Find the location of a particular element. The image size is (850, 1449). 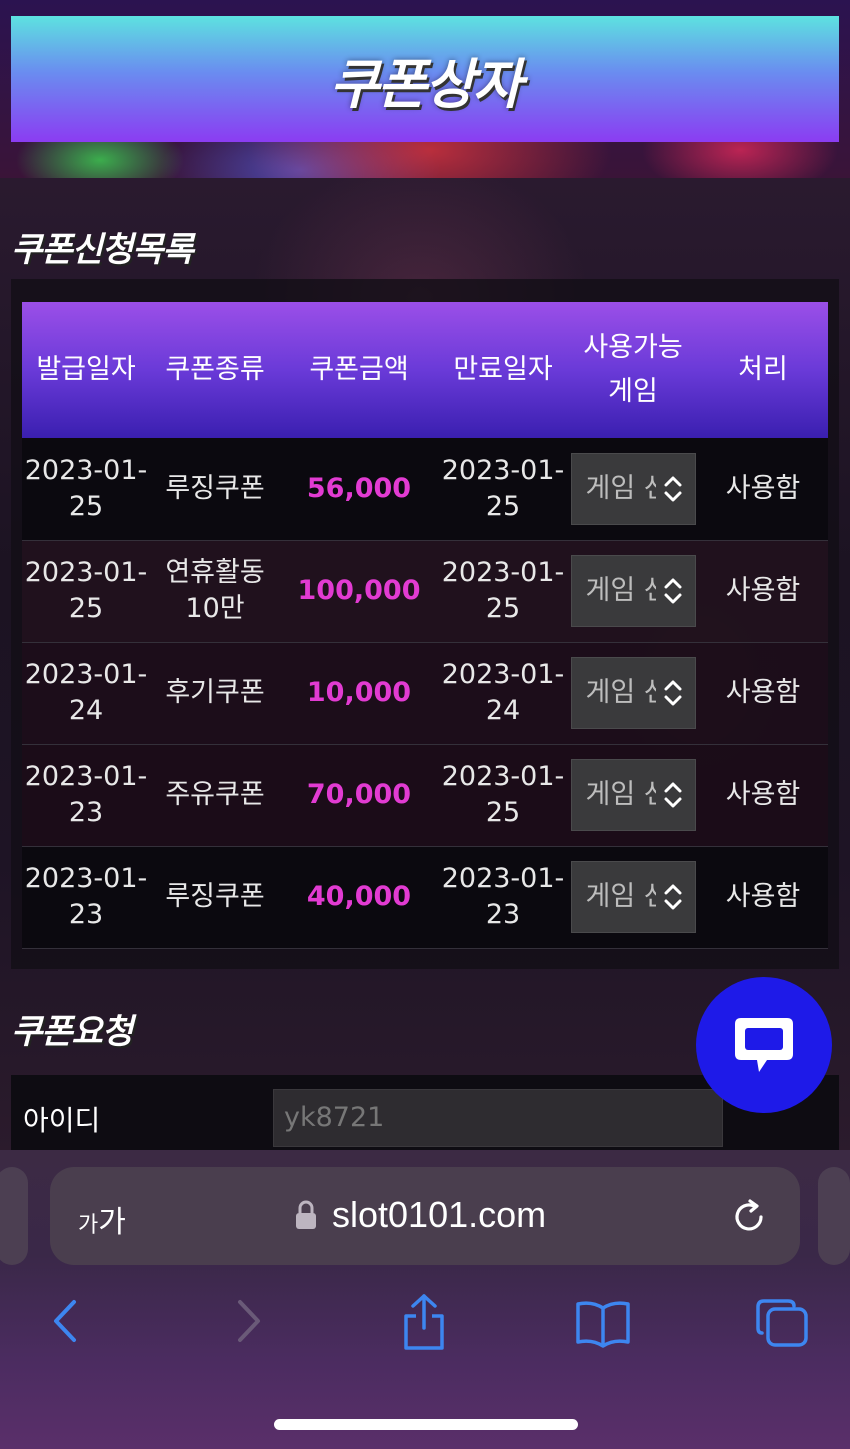

coupon-type-text: 연휴활동 10만 is located at coordinates (215, 590).